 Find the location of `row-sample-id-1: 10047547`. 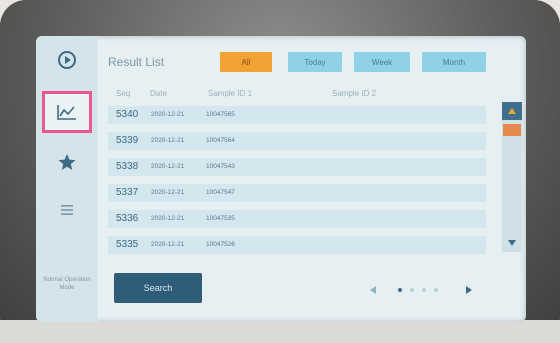

row-sample-id-1: 10047547 is located at coordinates (220, 192).